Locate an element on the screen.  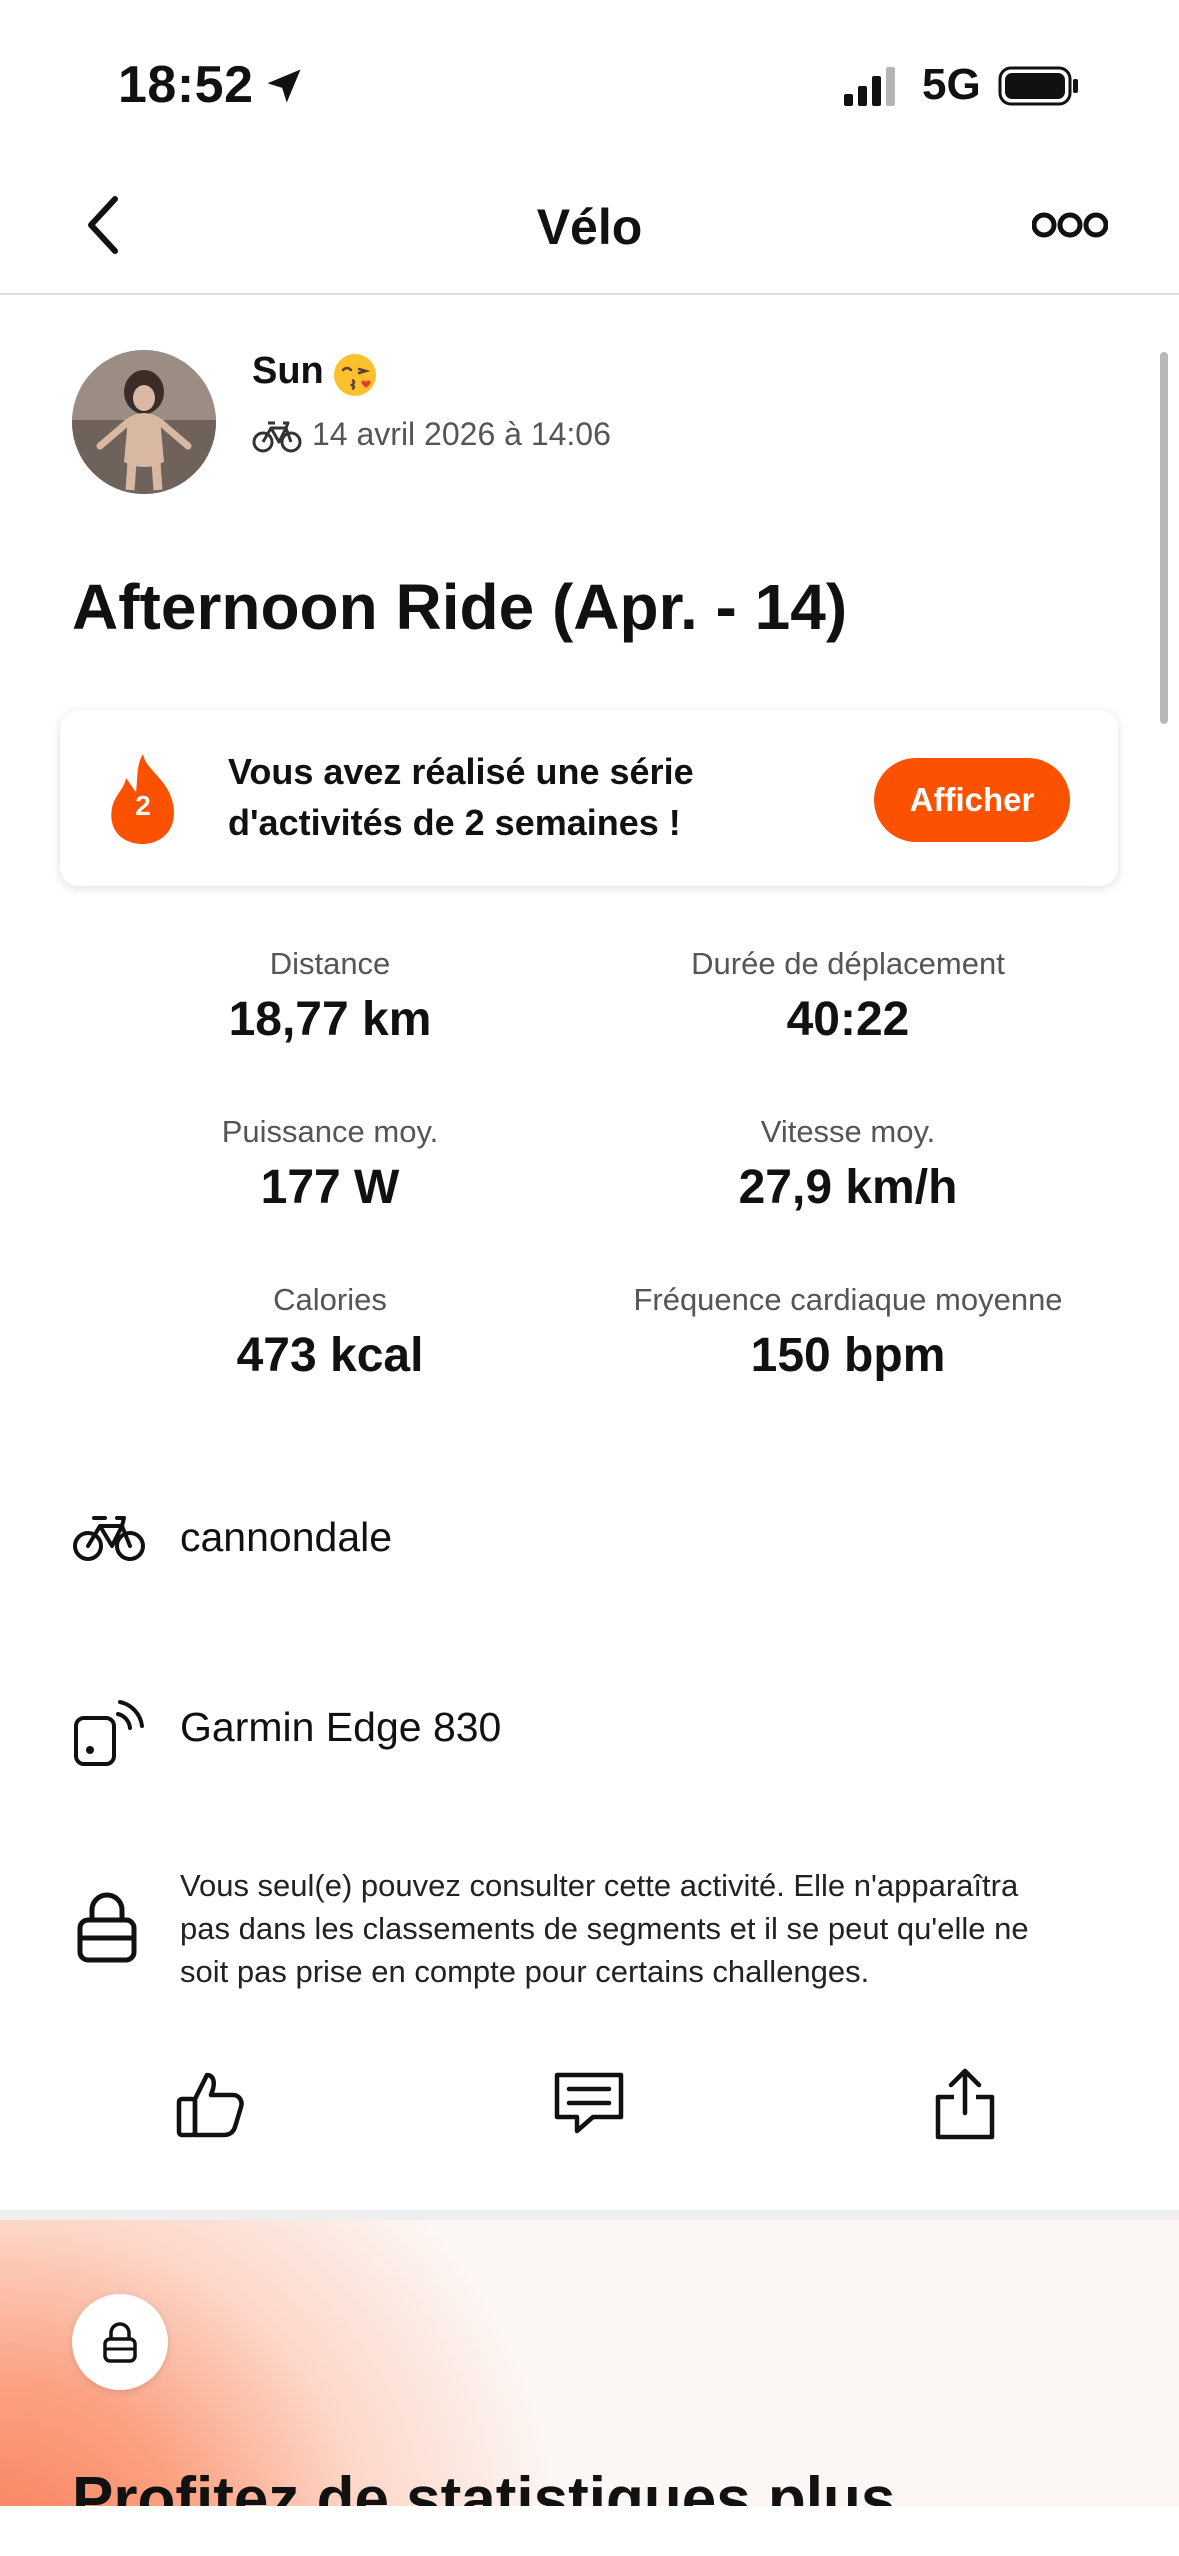
thumbs-up-icon is located at coordinates (210, 2105).